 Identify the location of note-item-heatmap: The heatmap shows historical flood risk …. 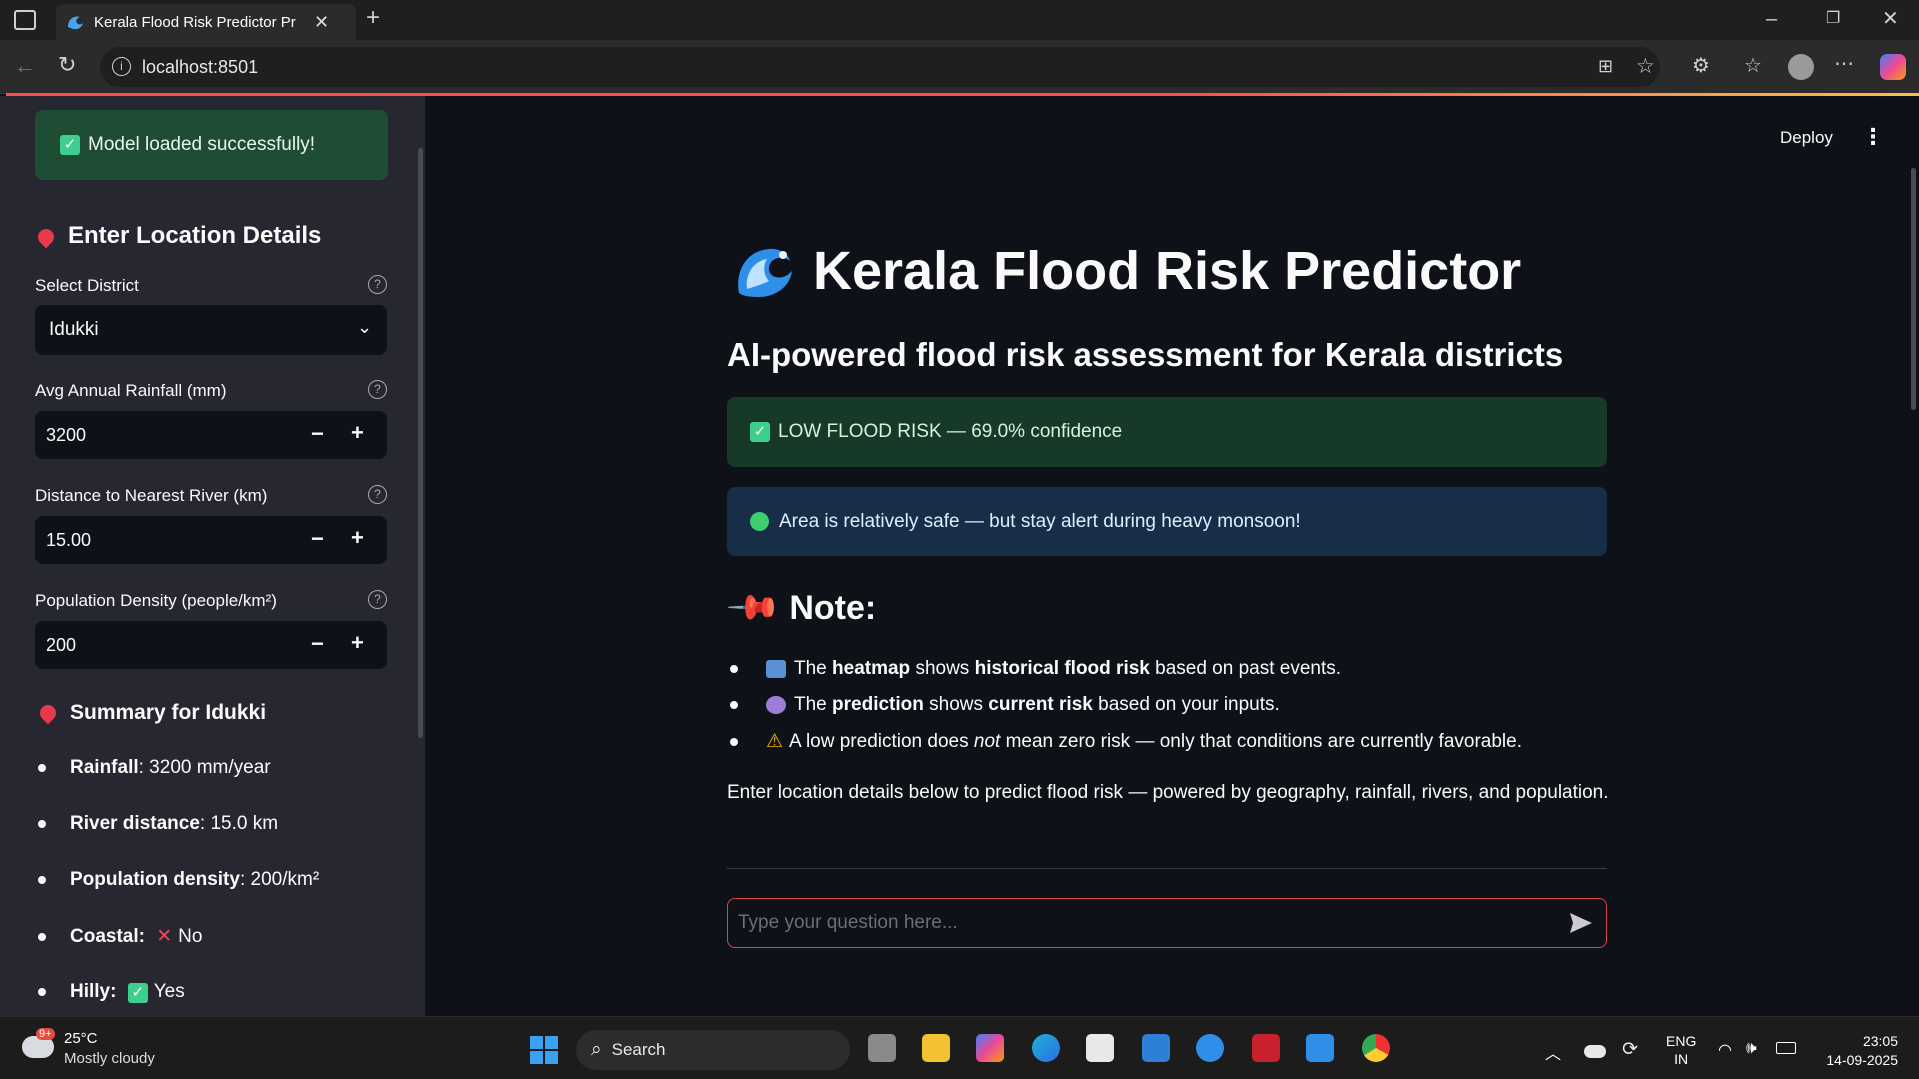
(1035, 669).